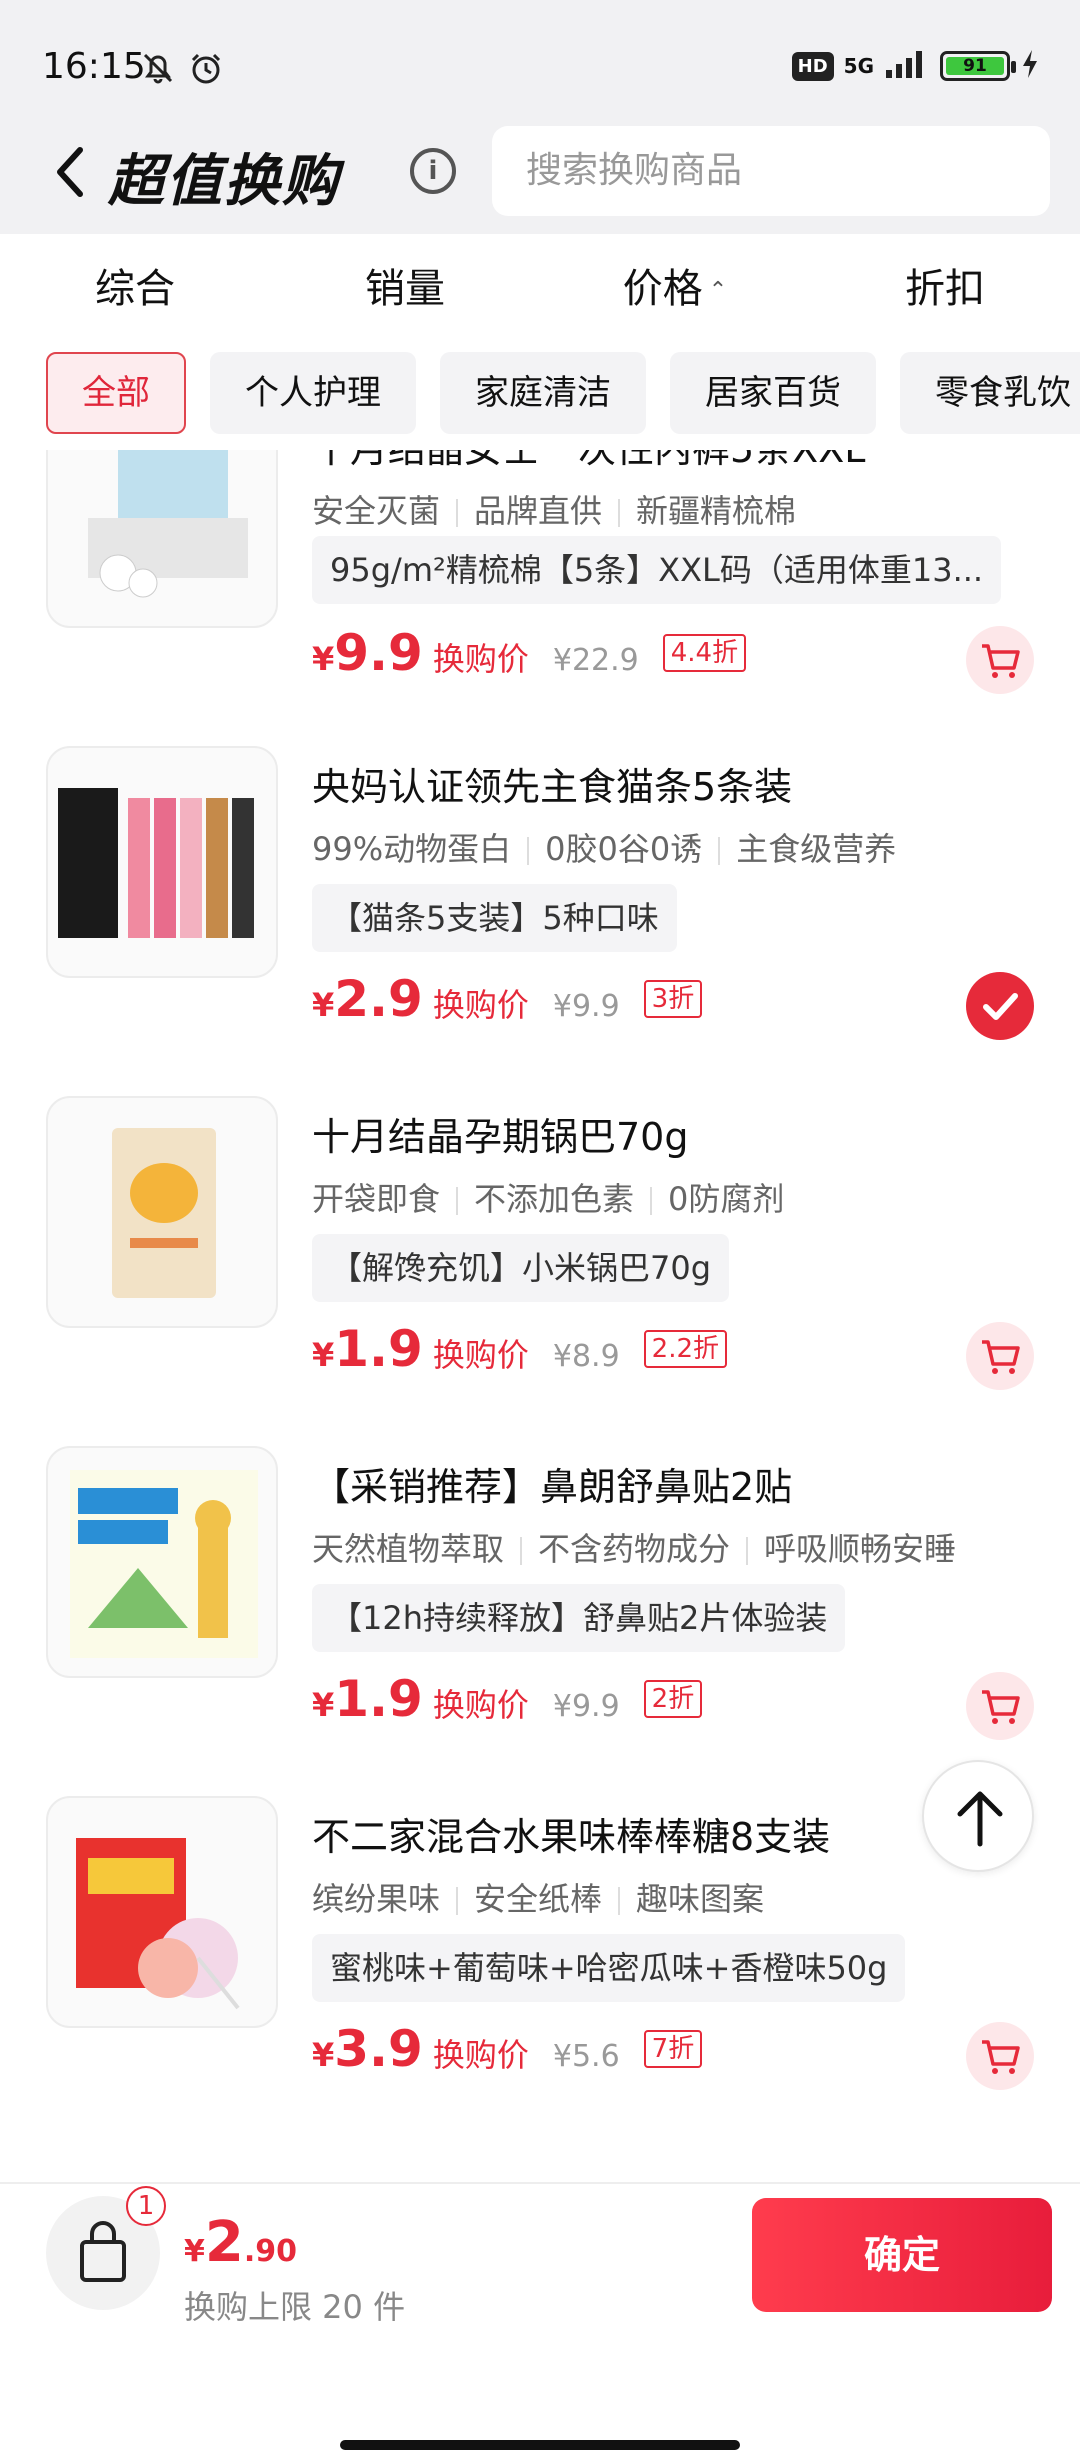 The image size is (1080, 2460). What do you see at coordinates (975, 66) in the screenshot?
I see `battery-level: 91` at bounding box center [975, 66].